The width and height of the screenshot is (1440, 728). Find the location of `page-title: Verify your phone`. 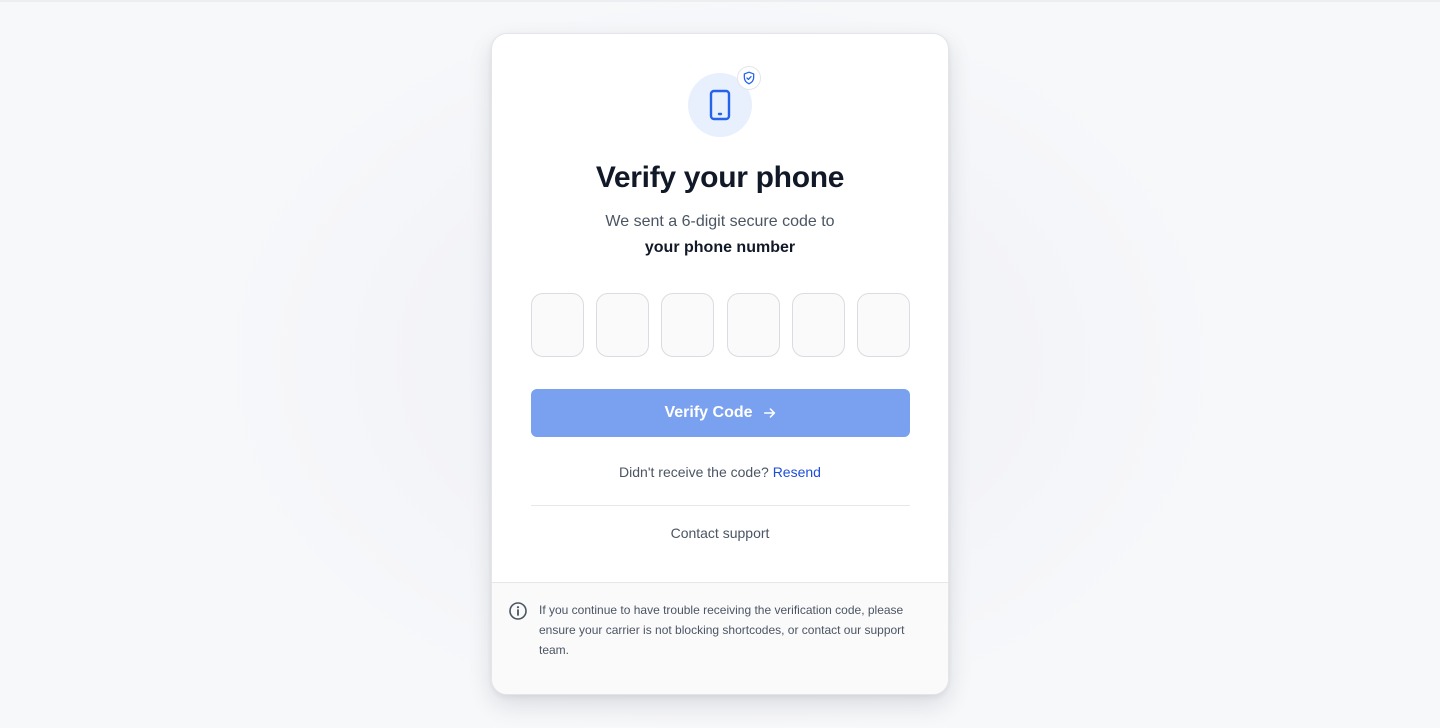

page-title: Verify your phone is located at coordinates (720, 177).